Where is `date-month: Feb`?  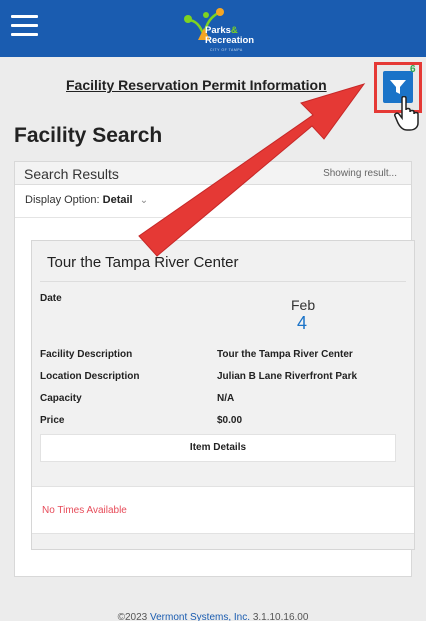
date-month: Feb is located at coordinates (303, 305).